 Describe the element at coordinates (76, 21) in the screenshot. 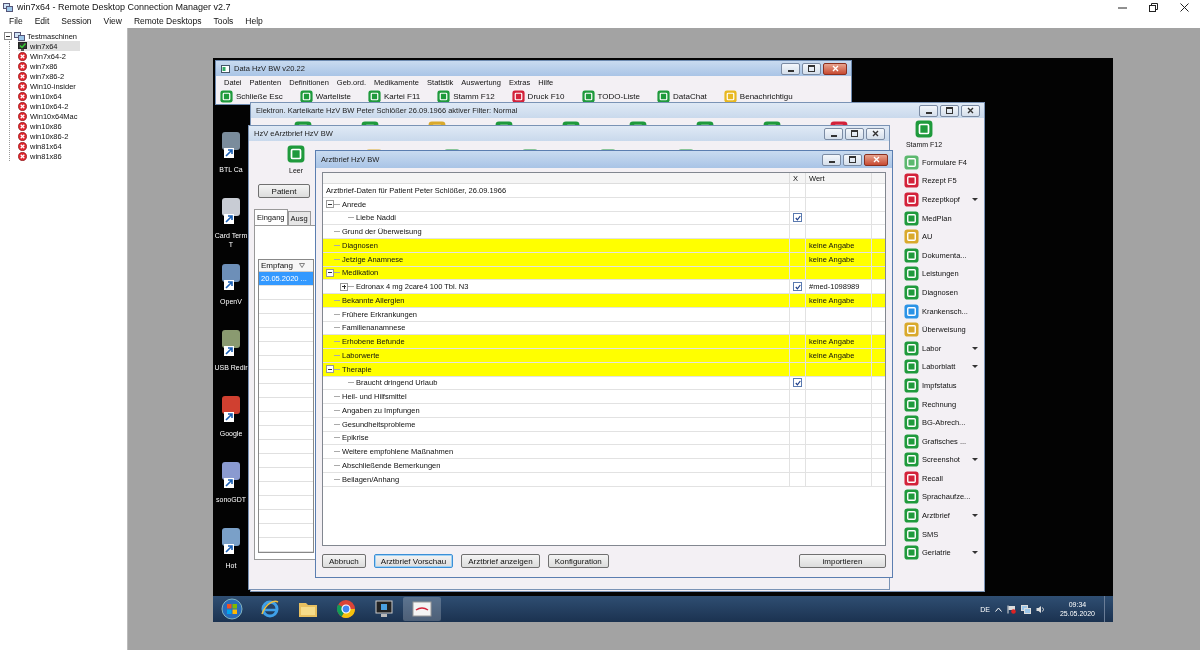

I see `menu-item: Session` at that location.